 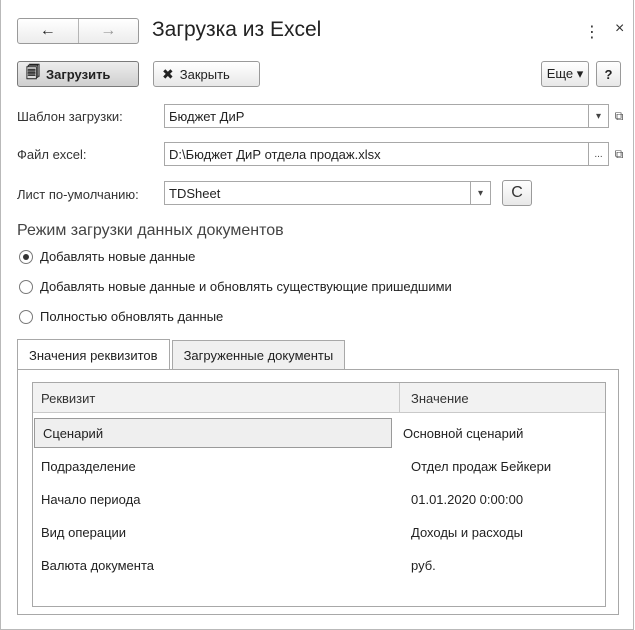 I want to click on dropdown-icon: ▾, so click(x=598, y=116).